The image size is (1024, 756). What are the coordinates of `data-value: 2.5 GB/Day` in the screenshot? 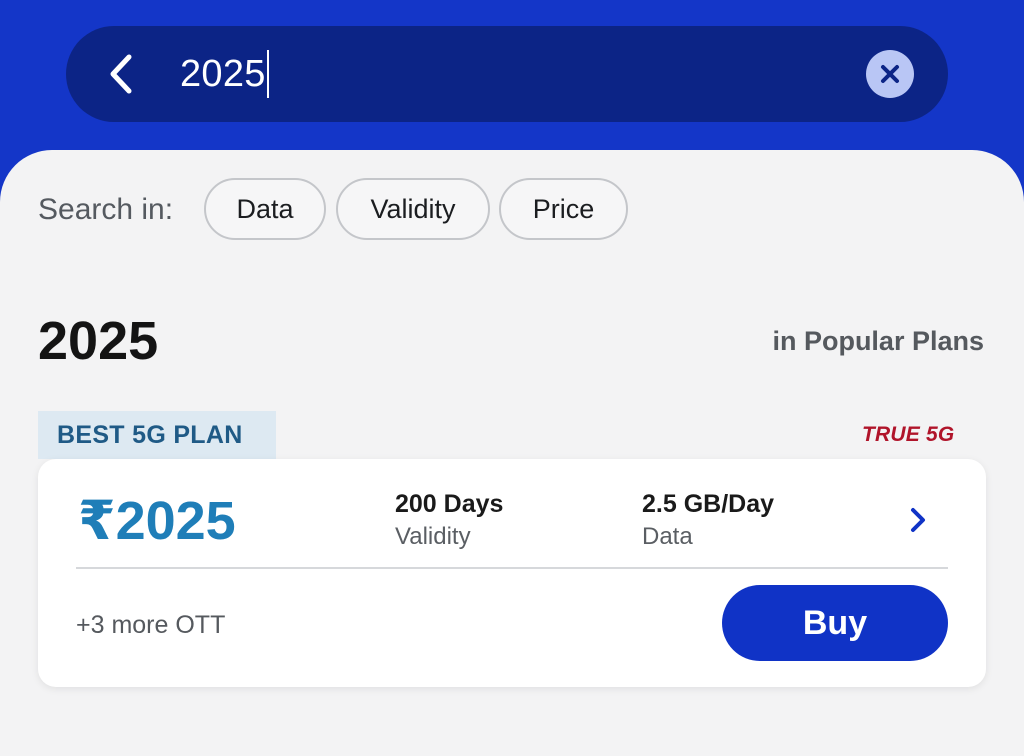 It's located at (708, 504).